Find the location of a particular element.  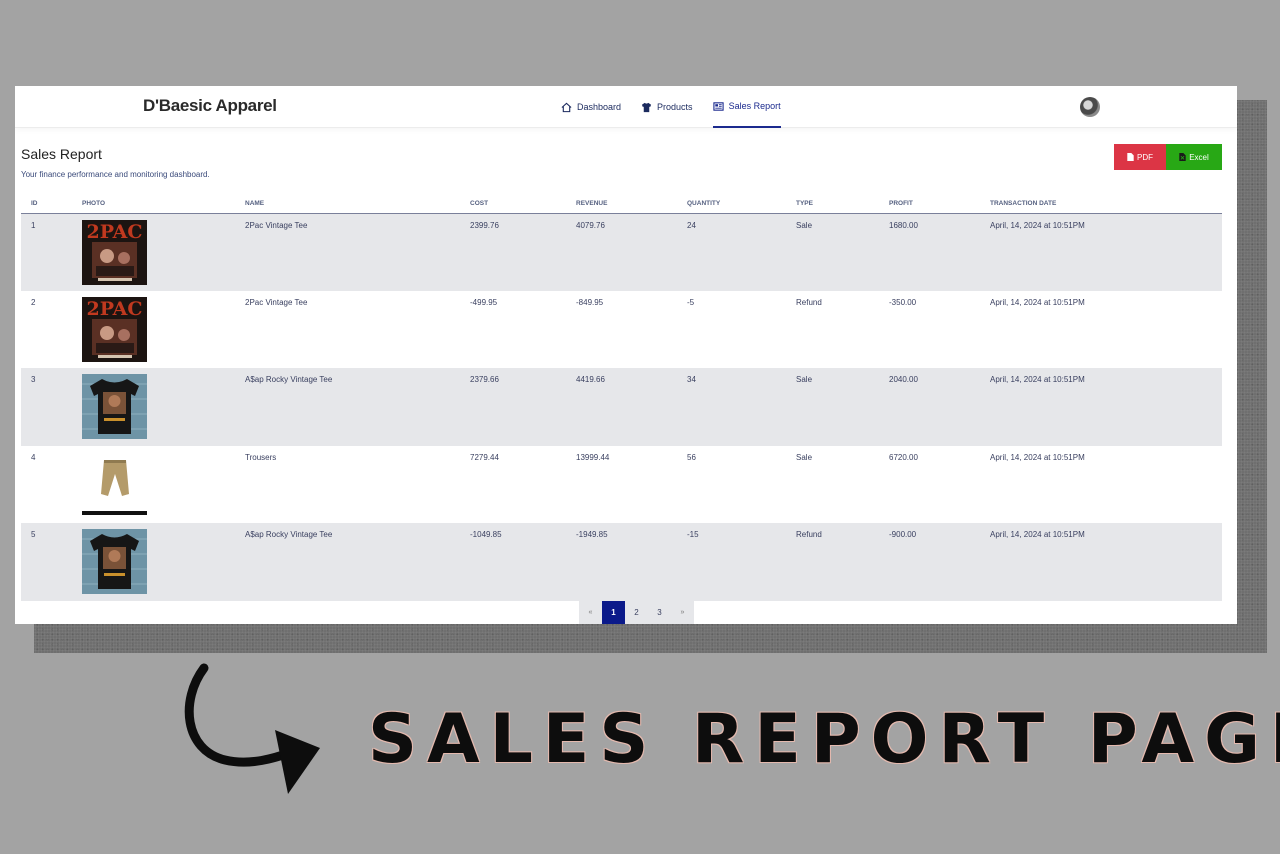

cell-profit: 2040.00 is located at coordinates (929, 407).